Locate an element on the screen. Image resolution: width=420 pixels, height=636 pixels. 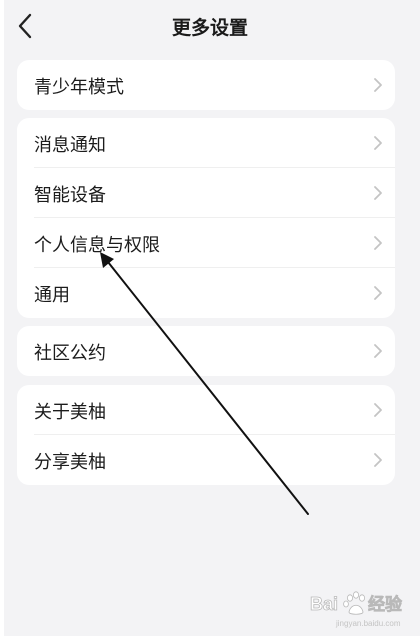
left-edge-strip is located at coordinates (2, 318).